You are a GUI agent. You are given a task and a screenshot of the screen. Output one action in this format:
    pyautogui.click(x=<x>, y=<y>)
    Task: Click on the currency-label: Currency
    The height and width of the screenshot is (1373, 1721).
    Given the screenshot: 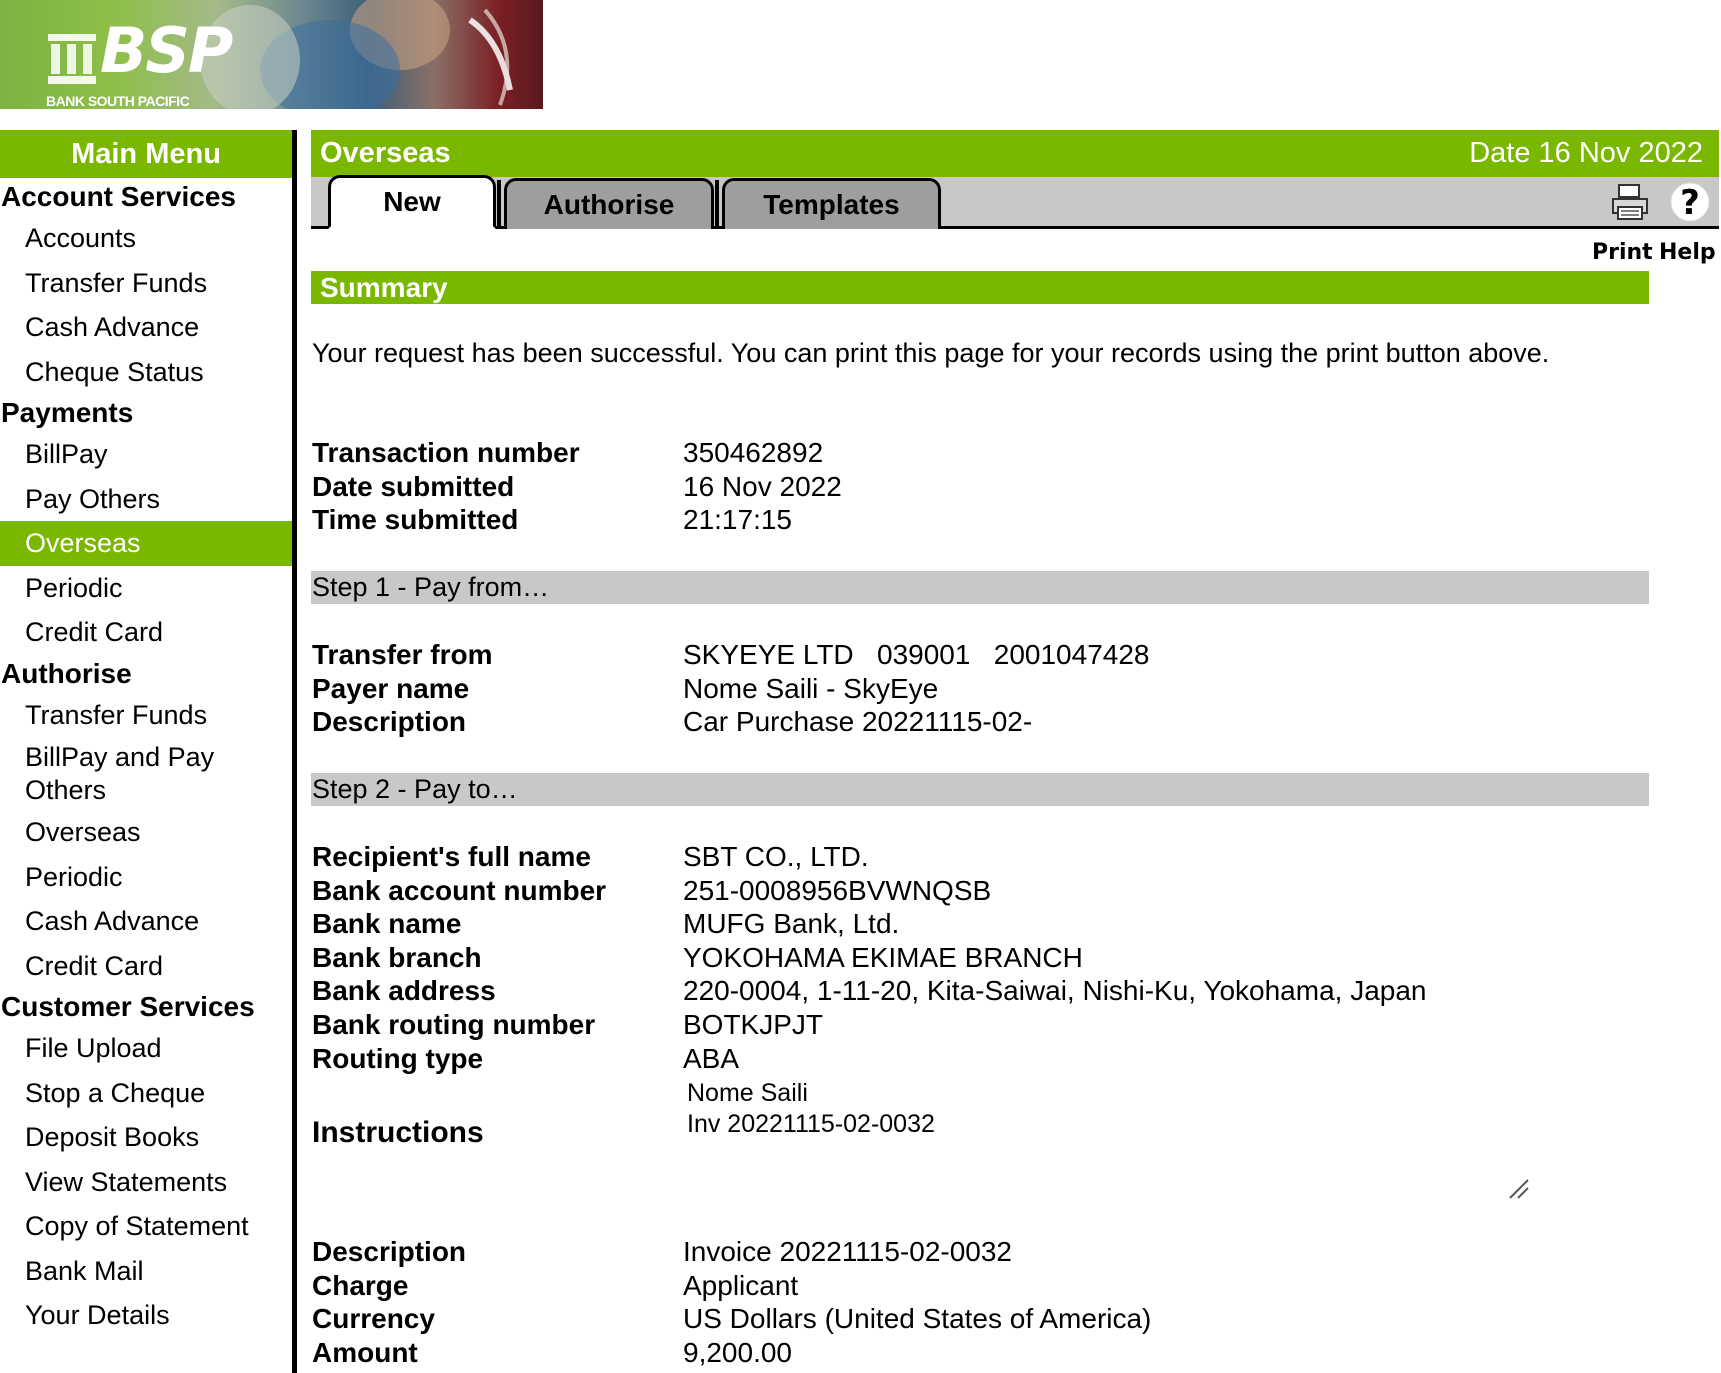 What is the action you would take?
    pyautogui.click(x=373, y=1319)
    